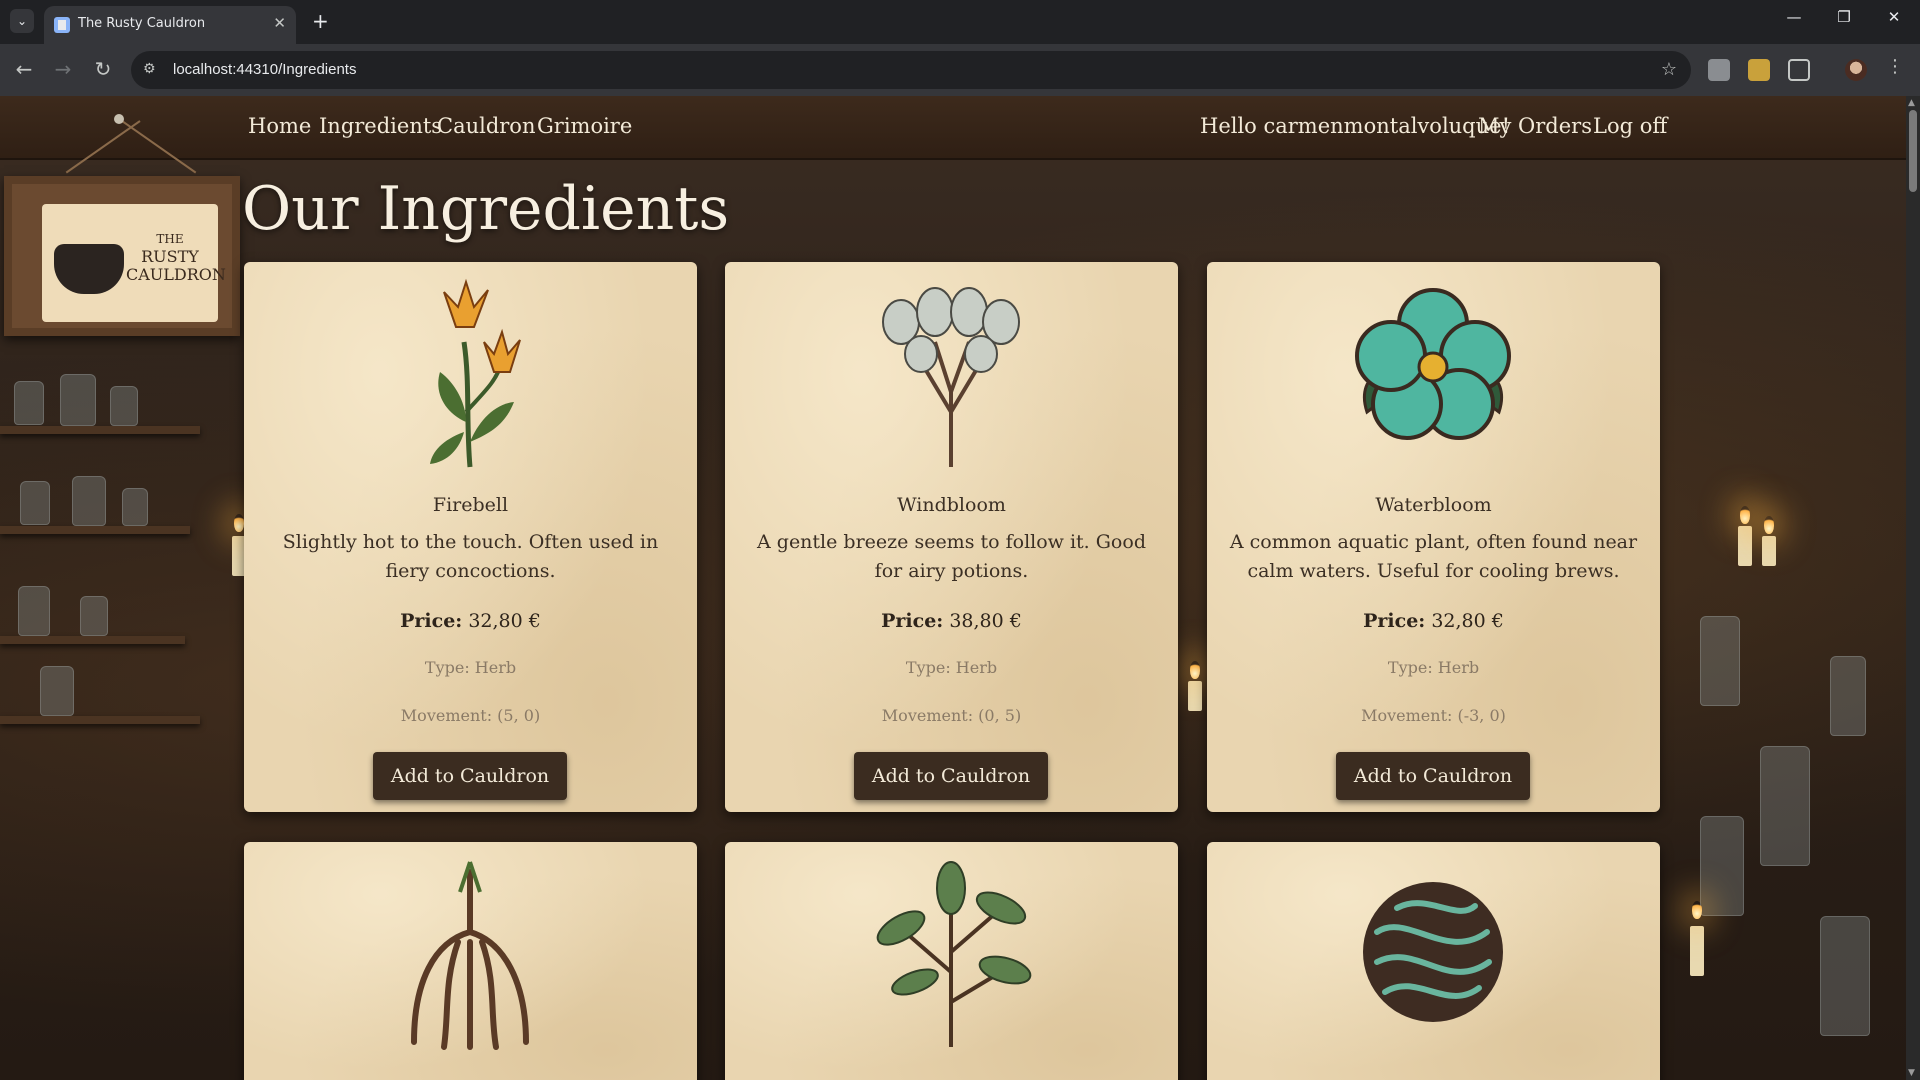 The width and height of the screenshot is (1920, 1080). I want to click on nav-ingredients-link: Ingredients, so click(380, 126).